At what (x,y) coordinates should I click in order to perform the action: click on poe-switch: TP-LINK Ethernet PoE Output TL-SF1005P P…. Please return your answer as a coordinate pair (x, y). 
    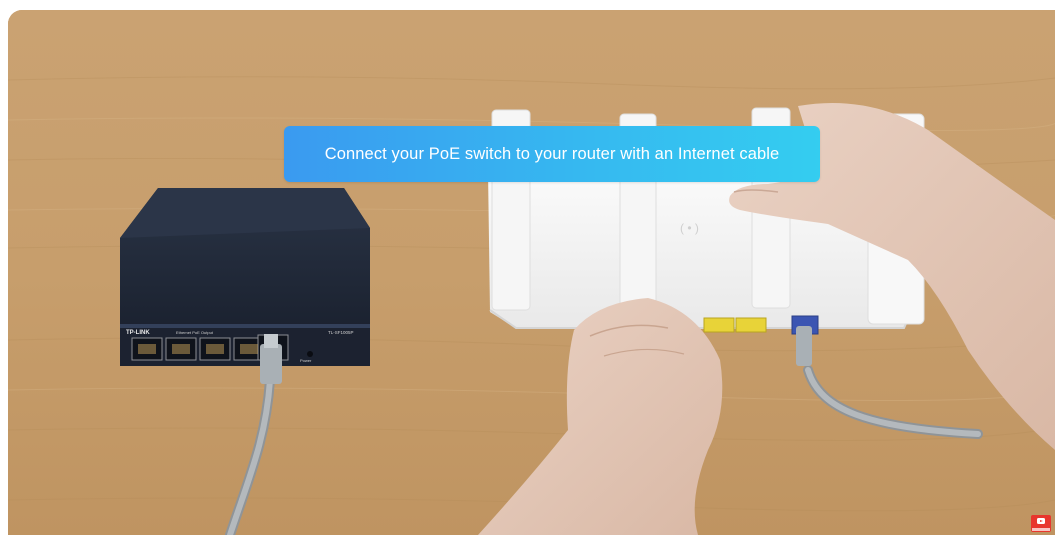
    Looking at the image, I should click on (245, 286).